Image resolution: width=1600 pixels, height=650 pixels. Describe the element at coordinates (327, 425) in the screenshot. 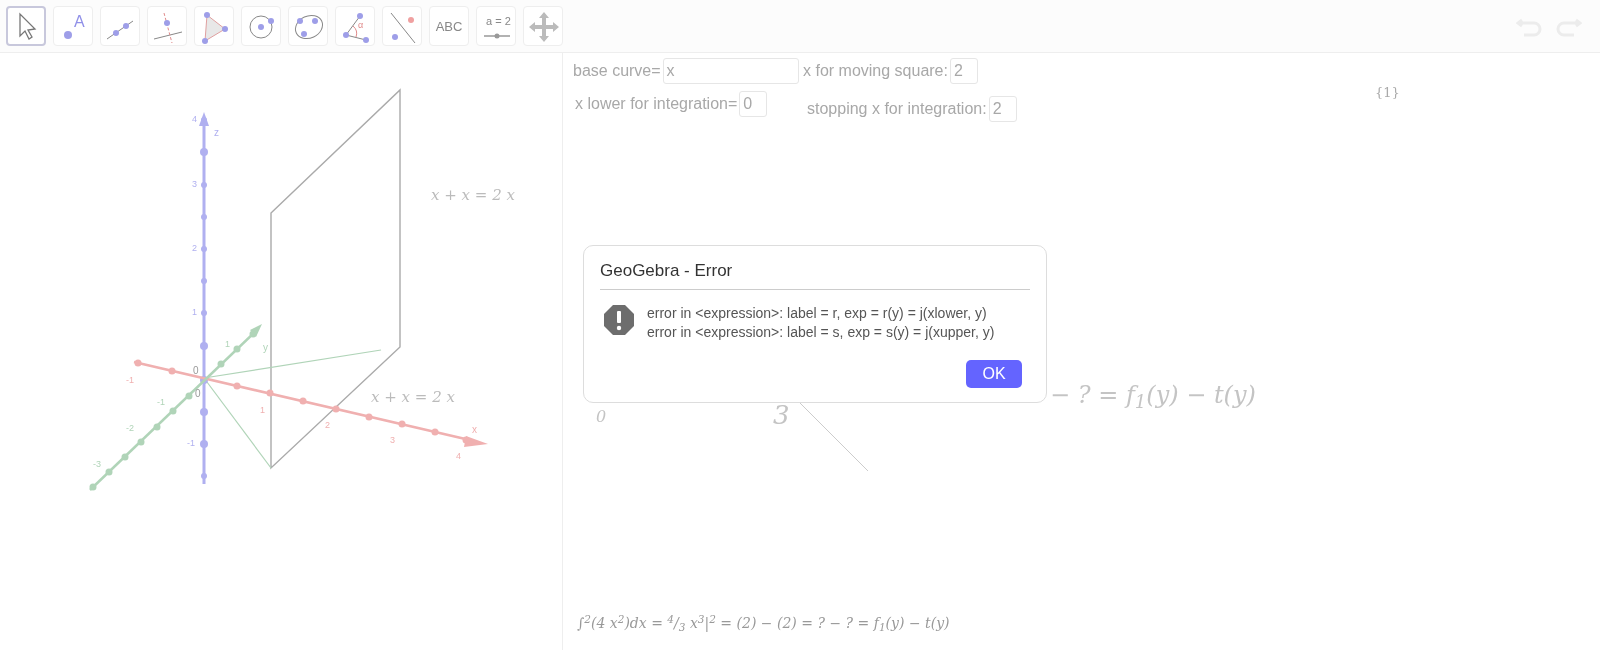

I see `x-tick-label: 2` at that location.